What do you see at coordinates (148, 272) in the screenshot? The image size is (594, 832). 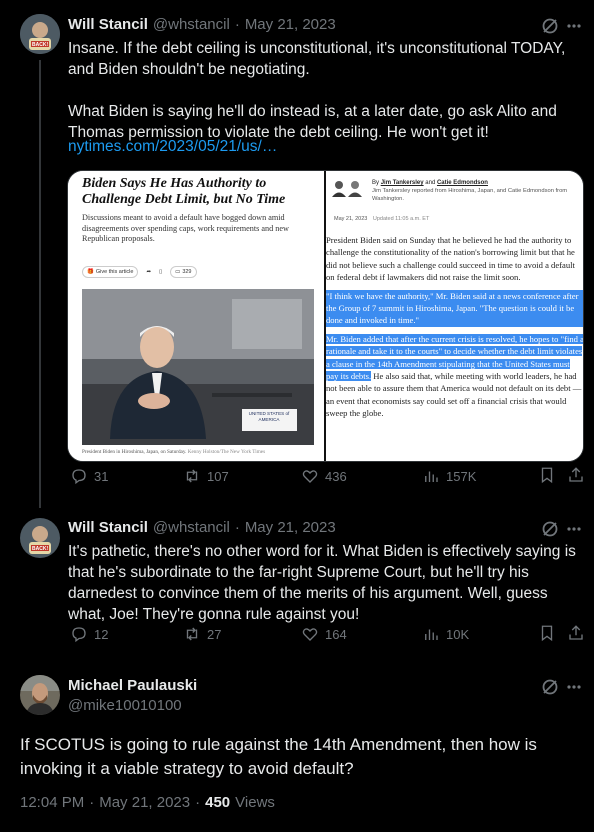 I see `share-arrow-icon: ➦` at bounding box center [148, 272].